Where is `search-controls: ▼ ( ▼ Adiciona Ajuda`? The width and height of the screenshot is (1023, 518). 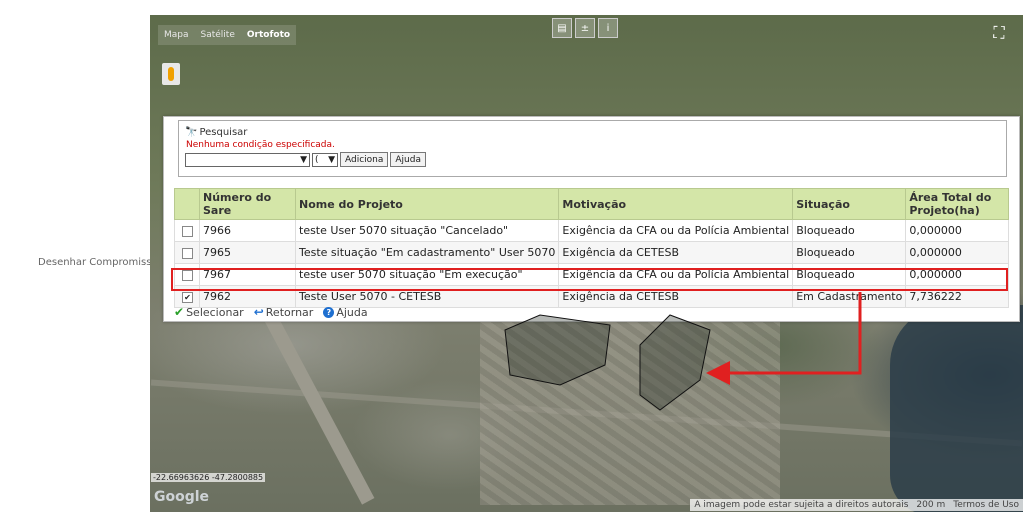
search-controls: ▼ ( ▼ Adiciona Ajuda is located at coordinates (305, 159).